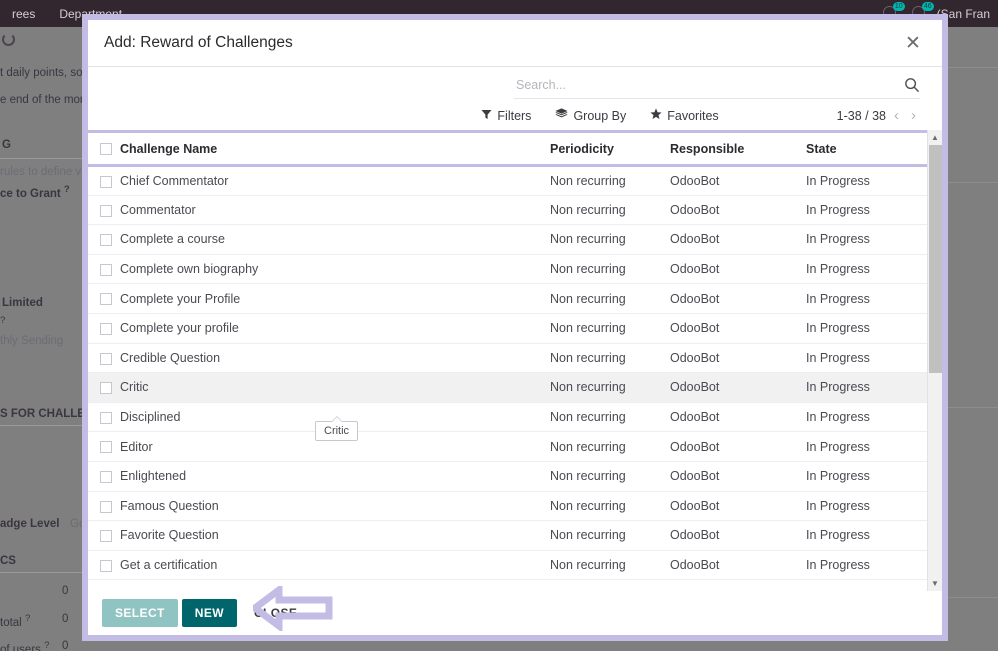  What do you see at coordinates (709, 85) in the screenshot?
I see `search-input` at bounding box center [709, 85].